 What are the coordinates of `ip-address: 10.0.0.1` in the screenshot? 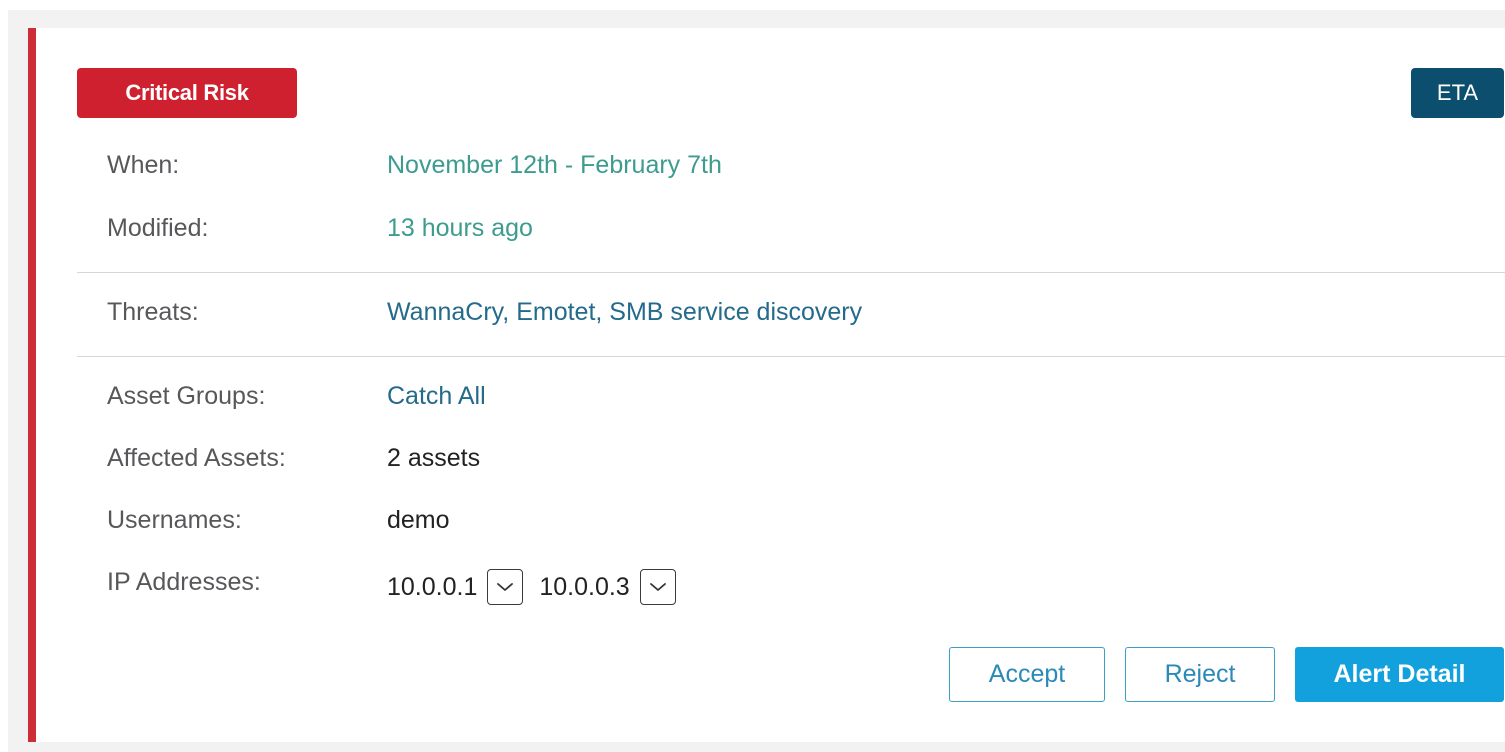 It's located at (432, 587).